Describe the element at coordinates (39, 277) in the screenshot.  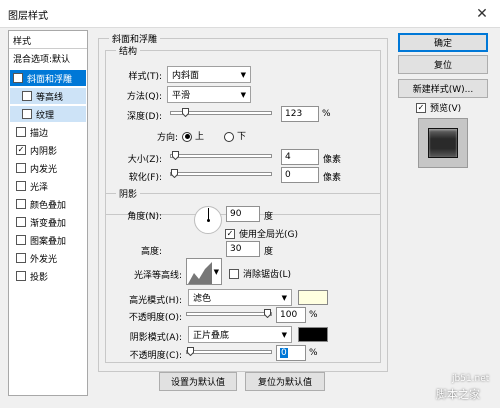
I see `sidebar-item-label: 投影` at that location.